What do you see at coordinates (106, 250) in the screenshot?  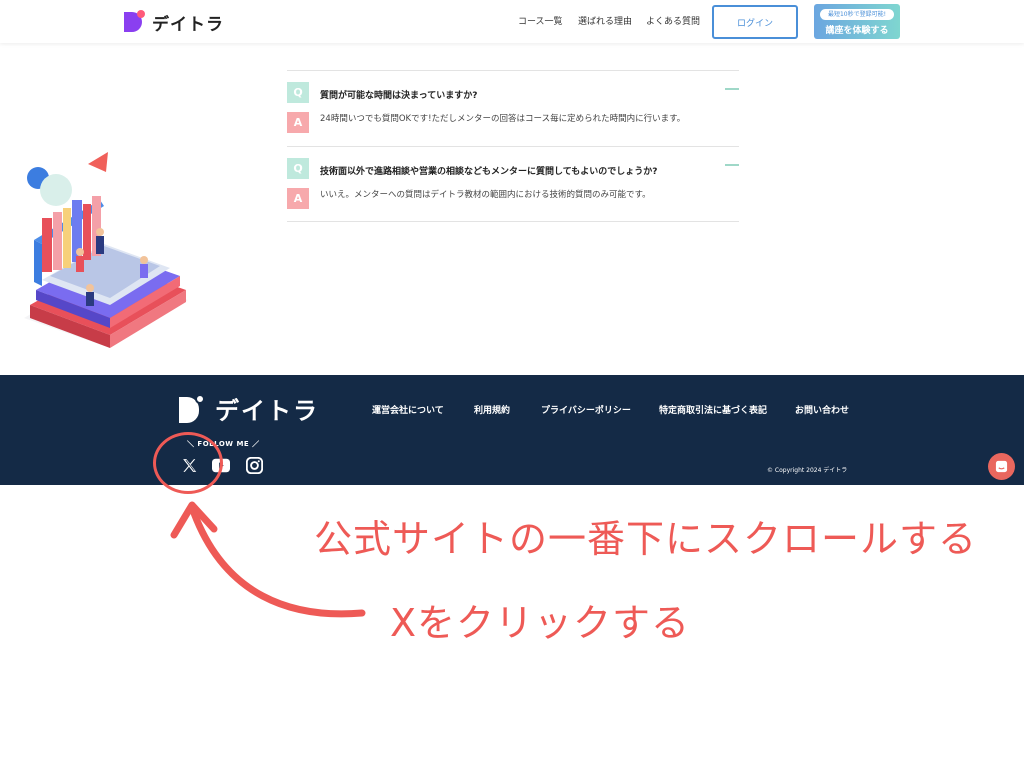 I see `books-illustration` at bounding box center [106, 250].